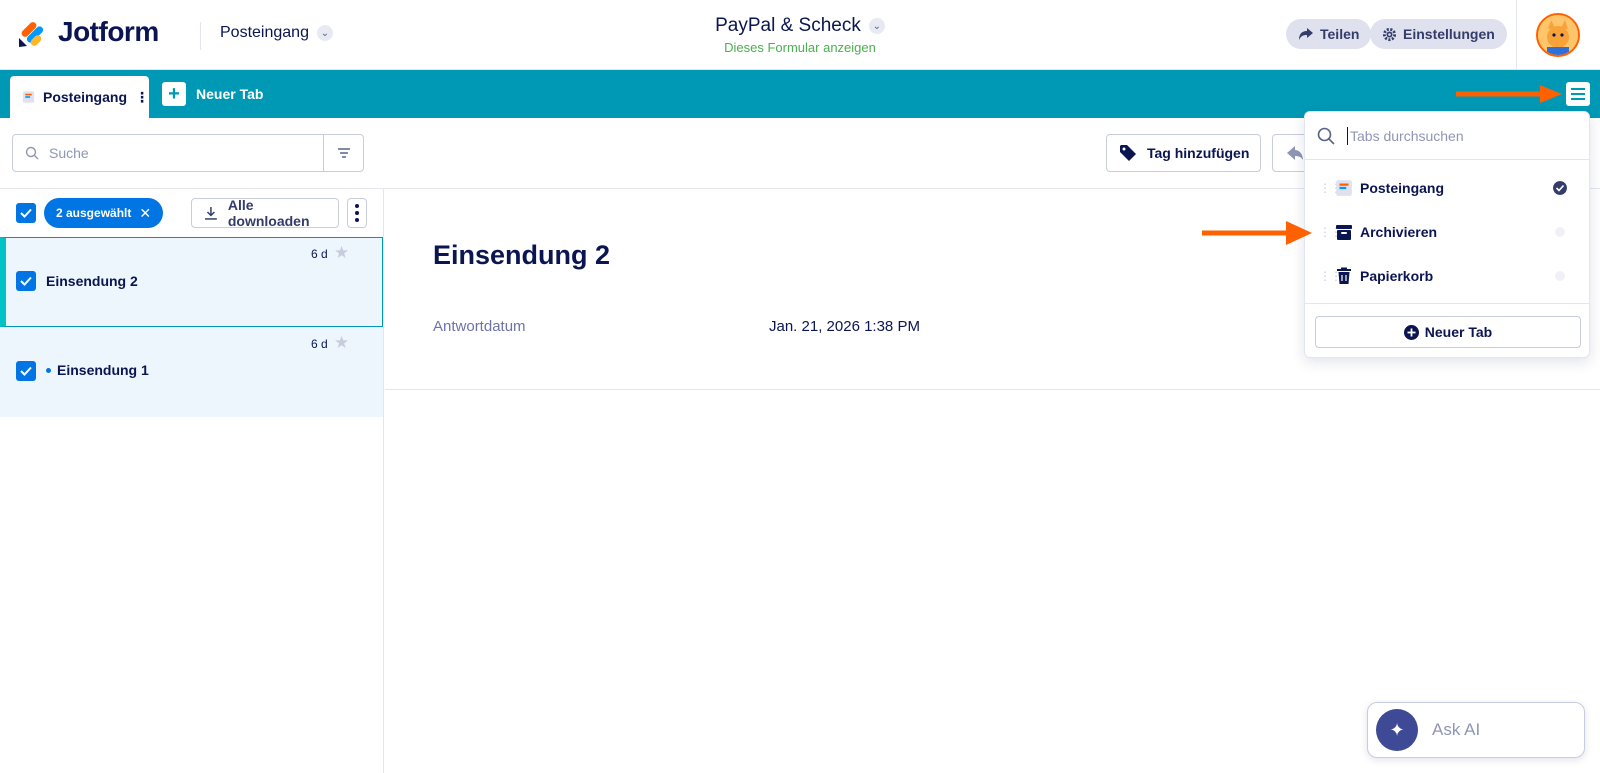 The width and height of the screenshot is (1600, 773). Describe the element at coordinates (191, 282) in the screenshot. I see `list-item: Einsendung 2 6 d ★` at that location.